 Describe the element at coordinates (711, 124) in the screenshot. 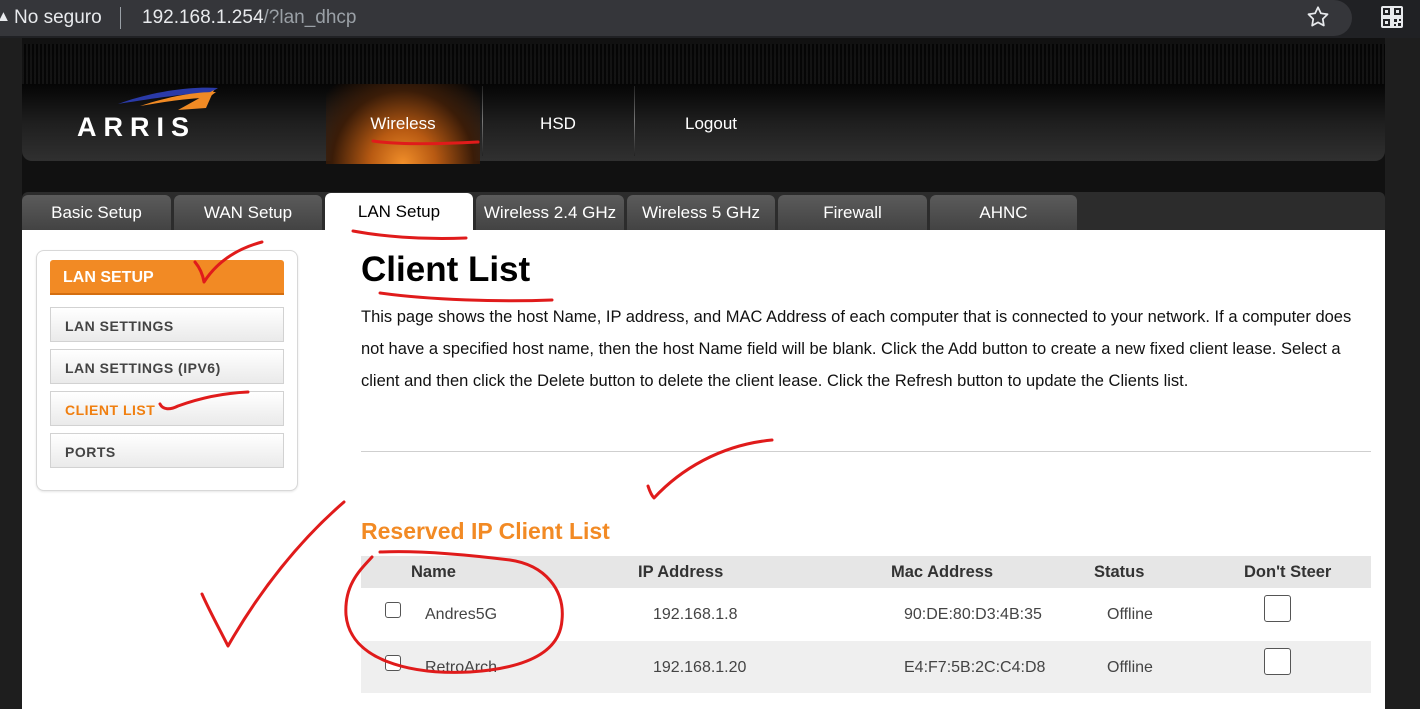

I see `nav-logout: Logout` at that location.